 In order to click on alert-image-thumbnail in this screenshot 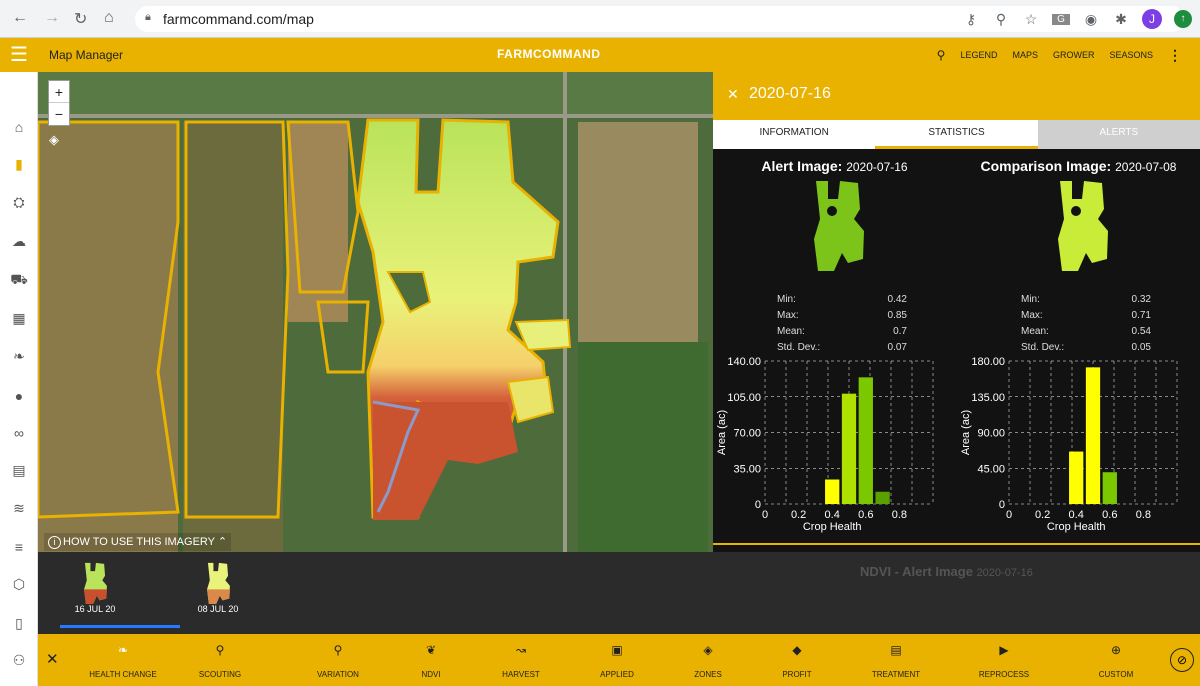, I will do `click(839, 226)`.